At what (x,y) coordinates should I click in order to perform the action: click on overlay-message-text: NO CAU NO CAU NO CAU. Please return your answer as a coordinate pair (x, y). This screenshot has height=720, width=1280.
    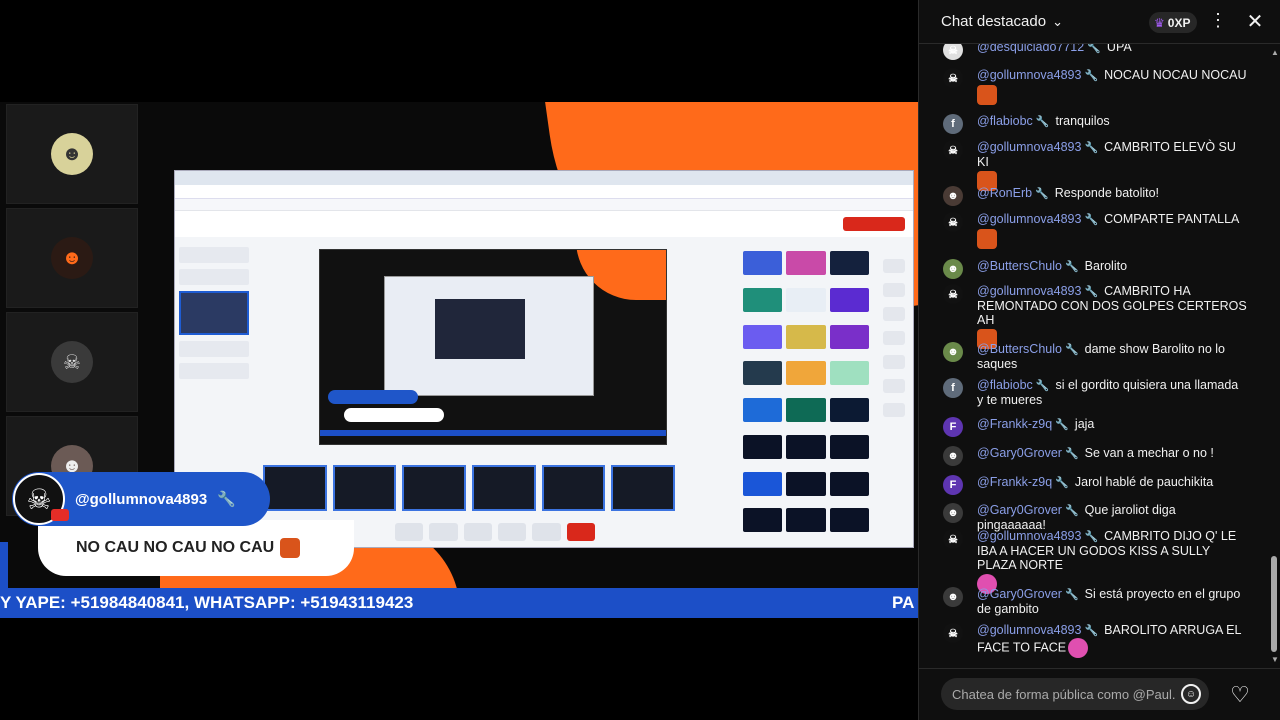
    Looking at the image, I should click on (175, 547).